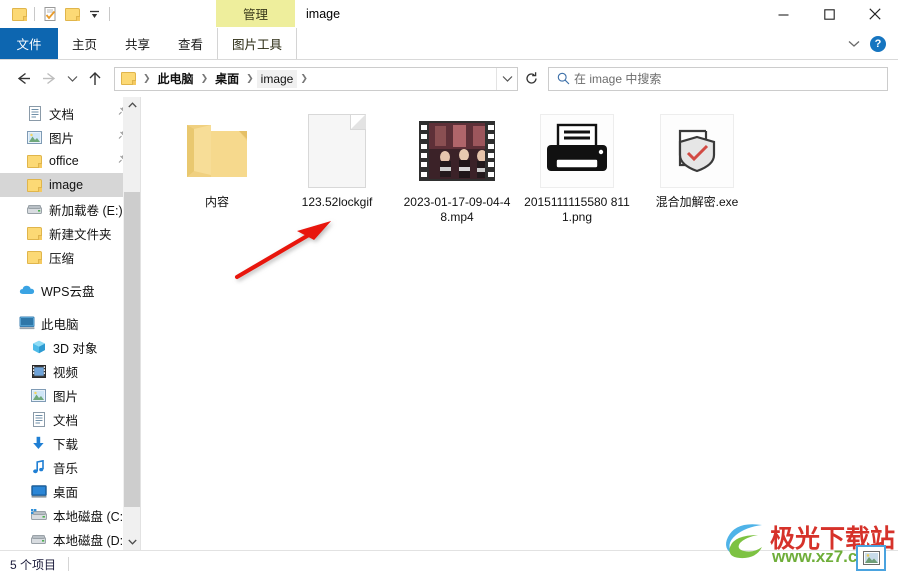 The height and width of the screenshot is (577, 898). I want to click on shield-check-icon, so click(697, 151).